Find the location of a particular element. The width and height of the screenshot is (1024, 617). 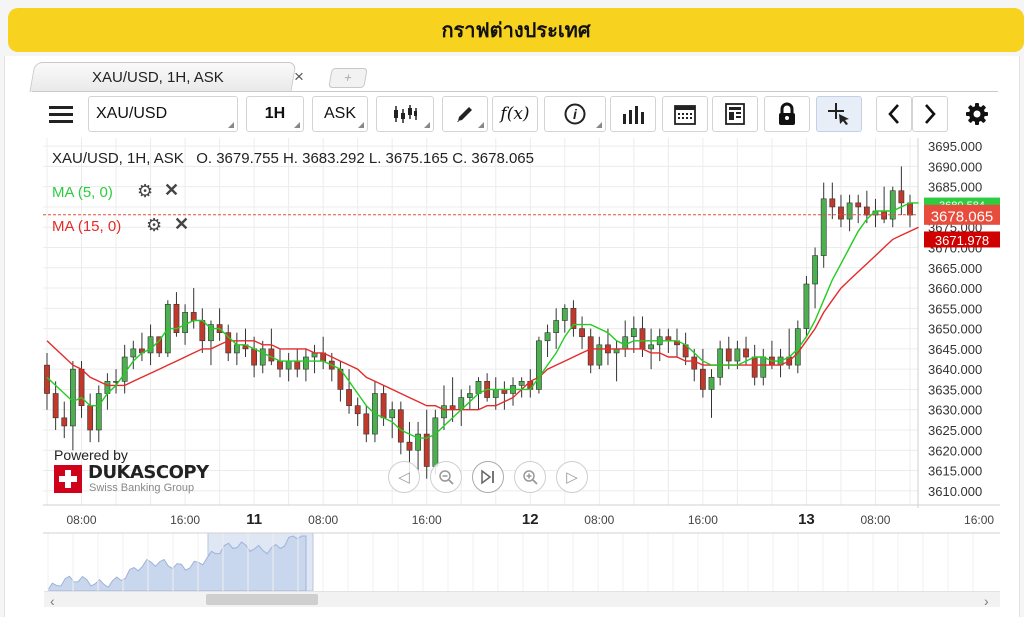

time-axis-tick: 16:00 is located at coordinates (703, 520).